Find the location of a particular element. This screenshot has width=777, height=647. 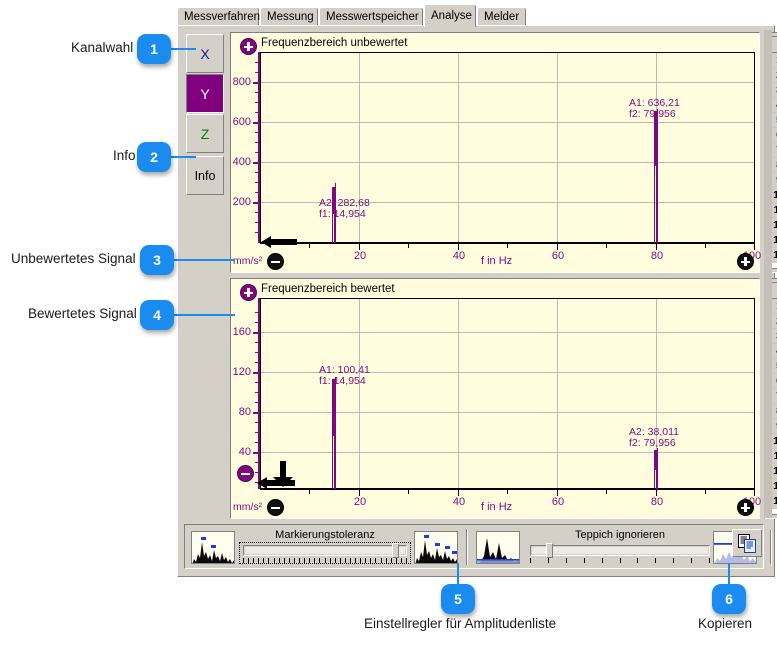

tab-label: Analyse is located at coordinates (451, 16).